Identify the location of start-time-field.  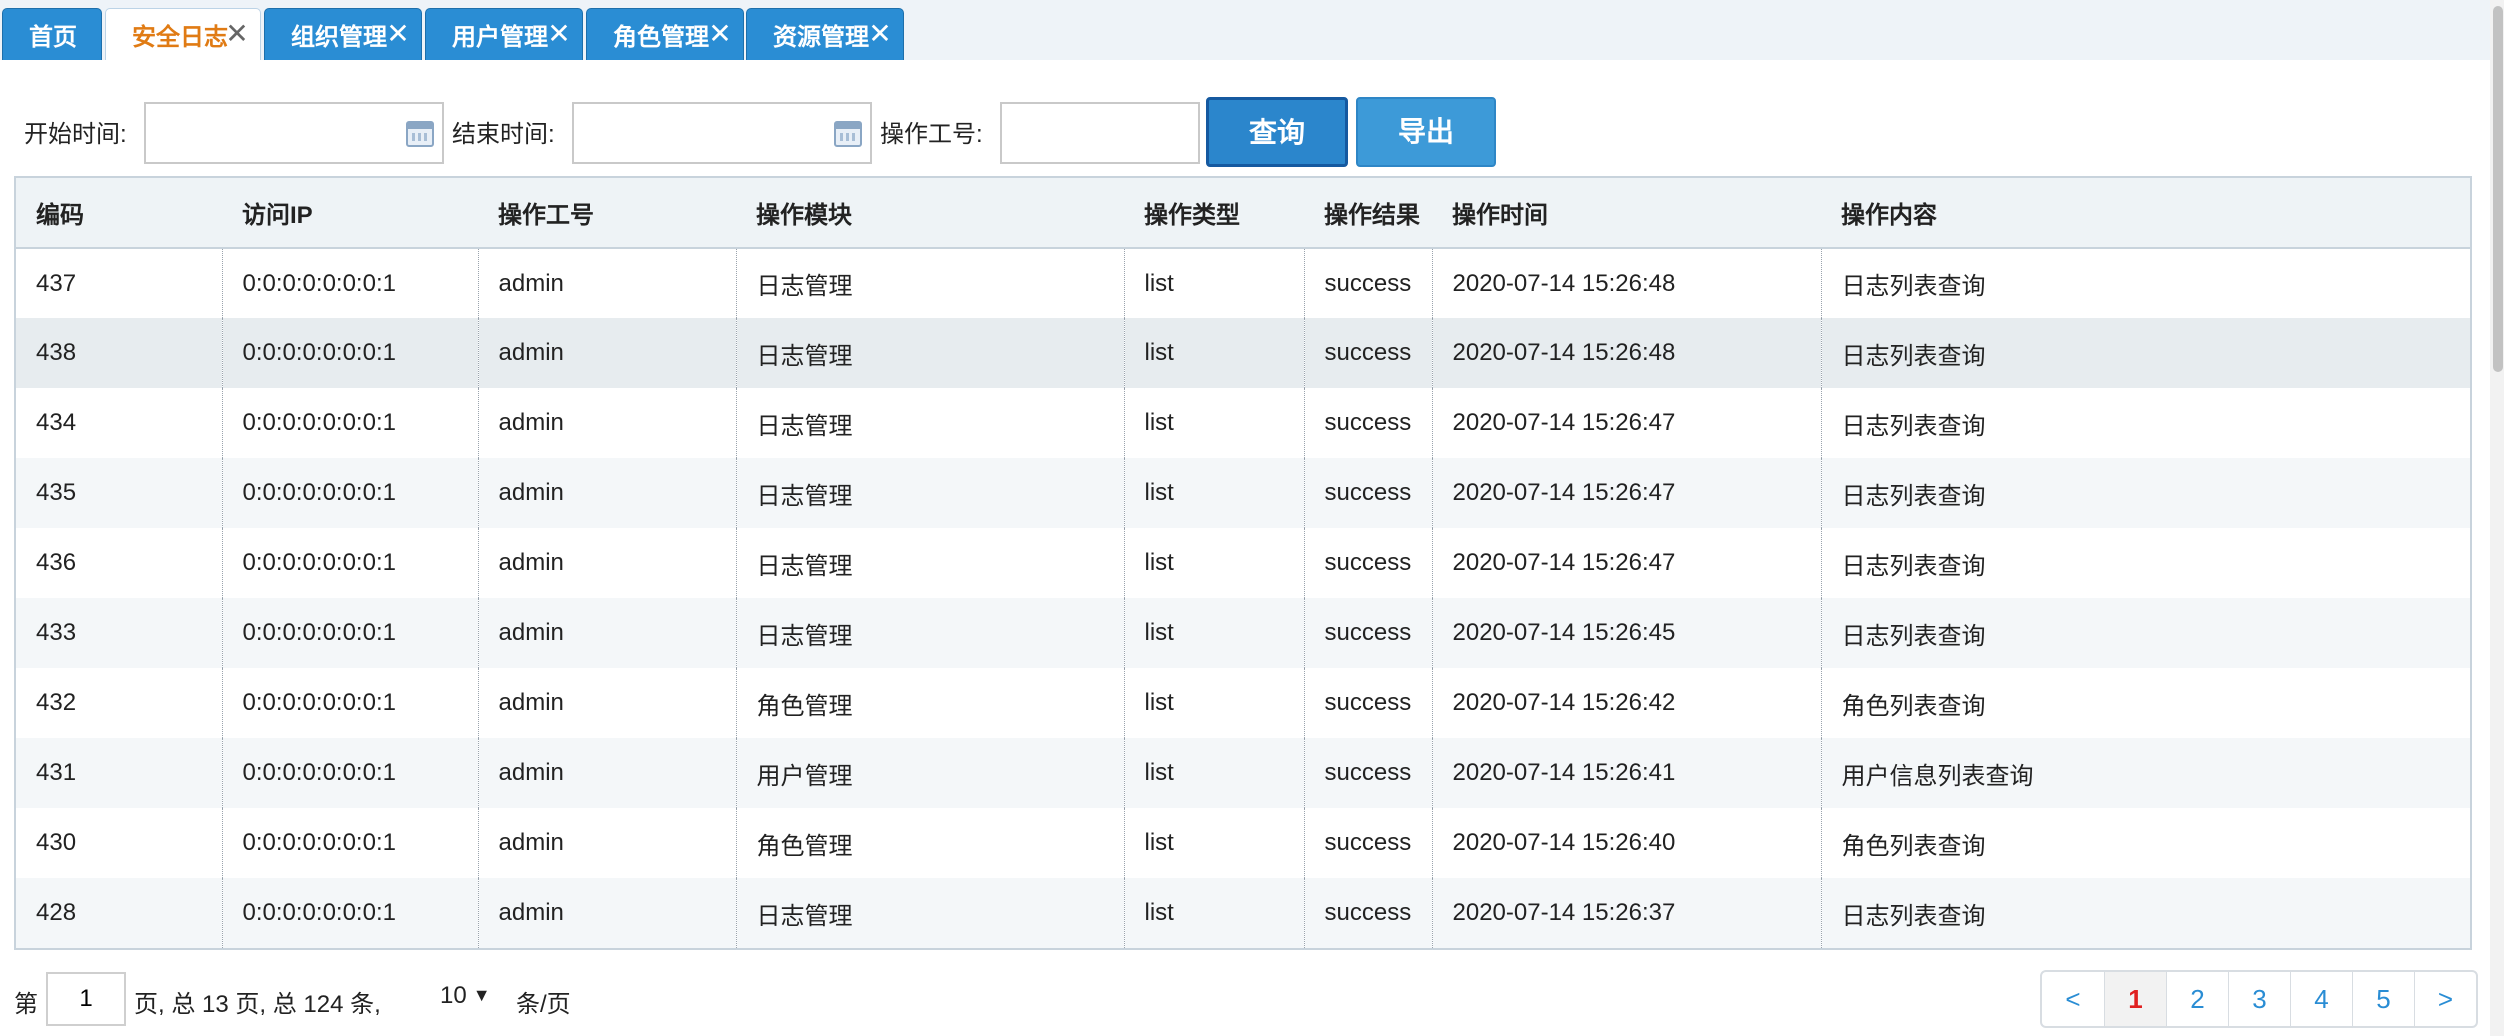
(294, 133).